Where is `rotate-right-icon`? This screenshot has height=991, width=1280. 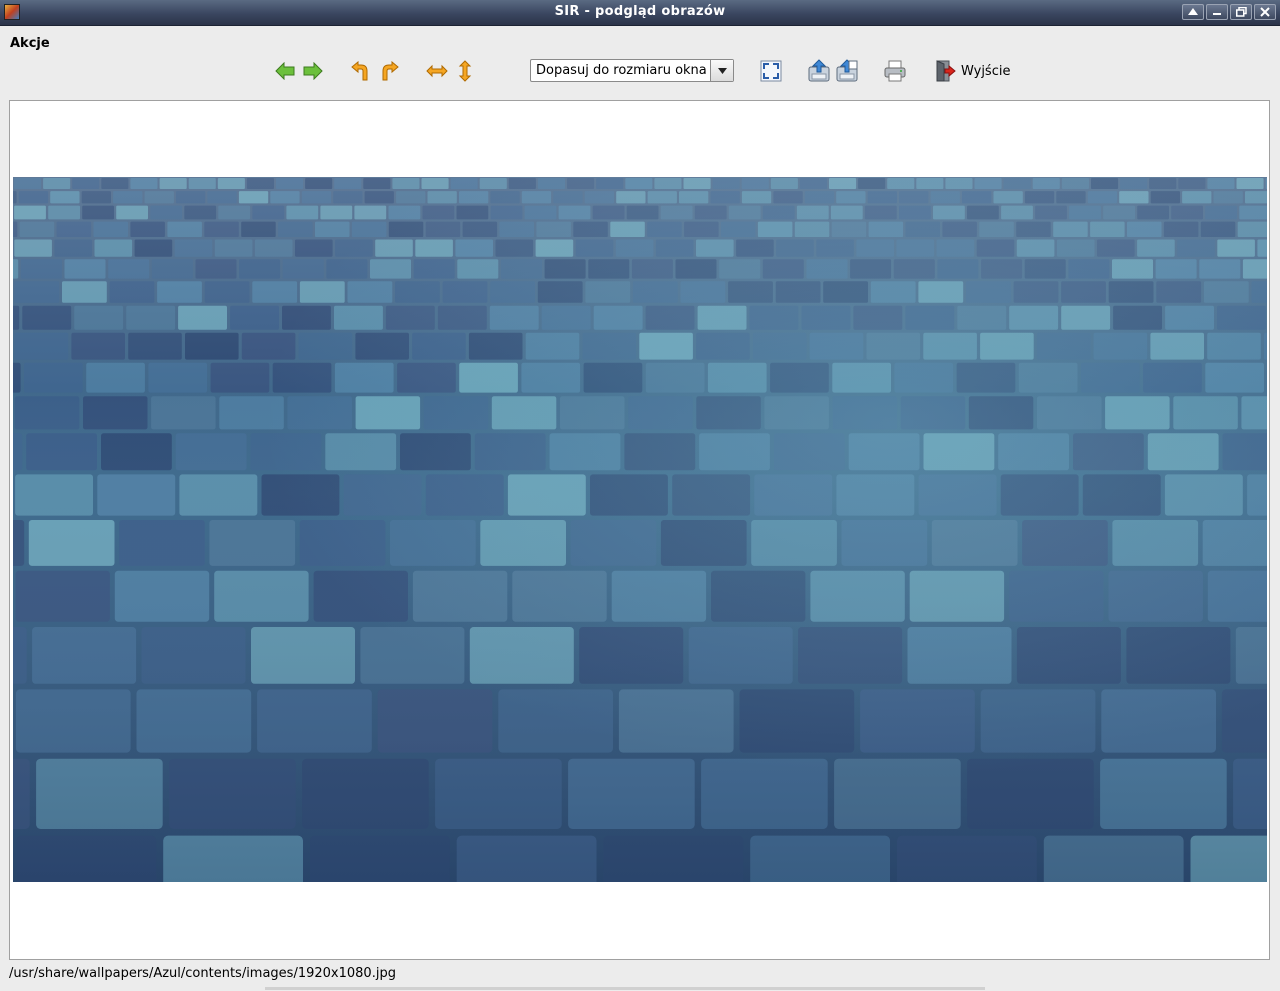 rotate-right-icon is located at coordinates (390, 71).